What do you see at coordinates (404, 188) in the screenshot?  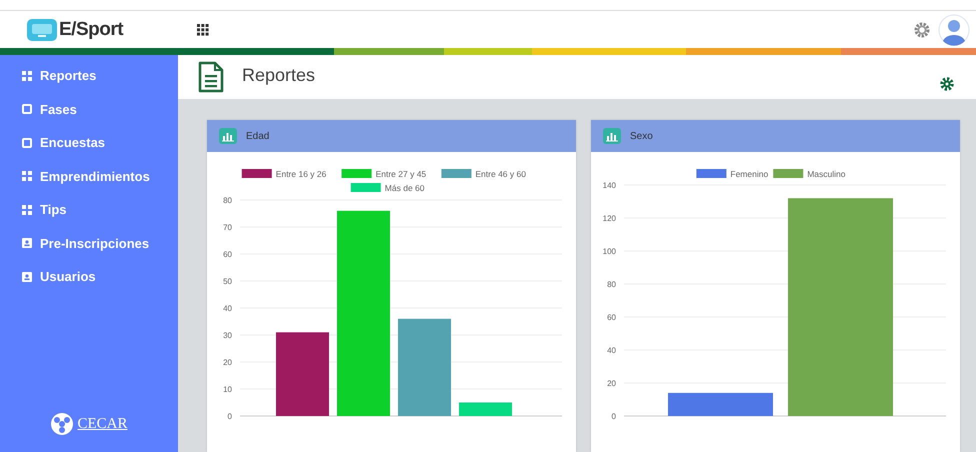 I see `legend-label: Más de 60` at bounding box center [404, 188].